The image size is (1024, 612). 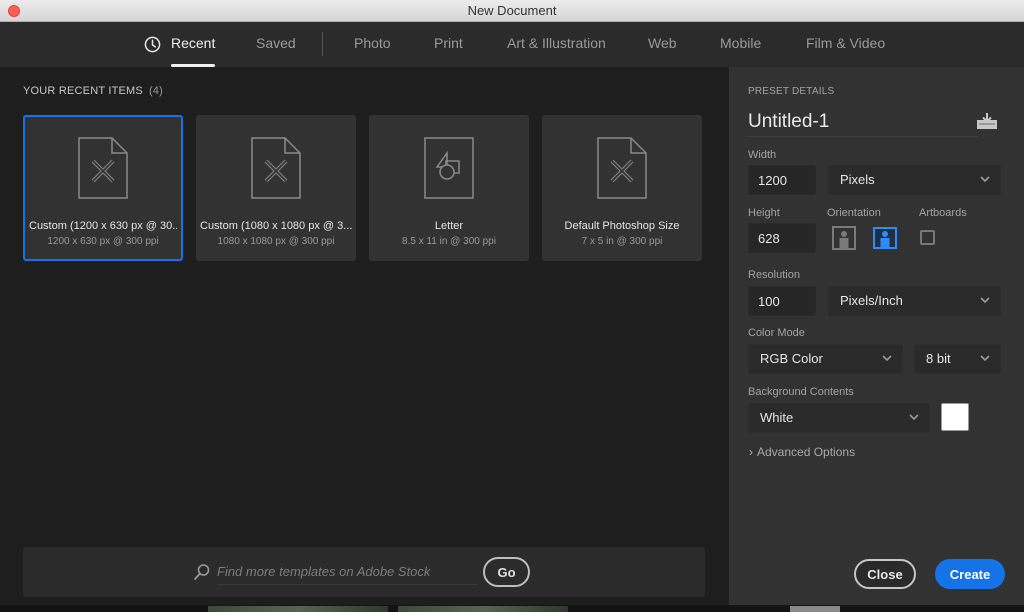 I want to click on recent-item-title: Default Photoshop Size, so click(x=622, y=226).